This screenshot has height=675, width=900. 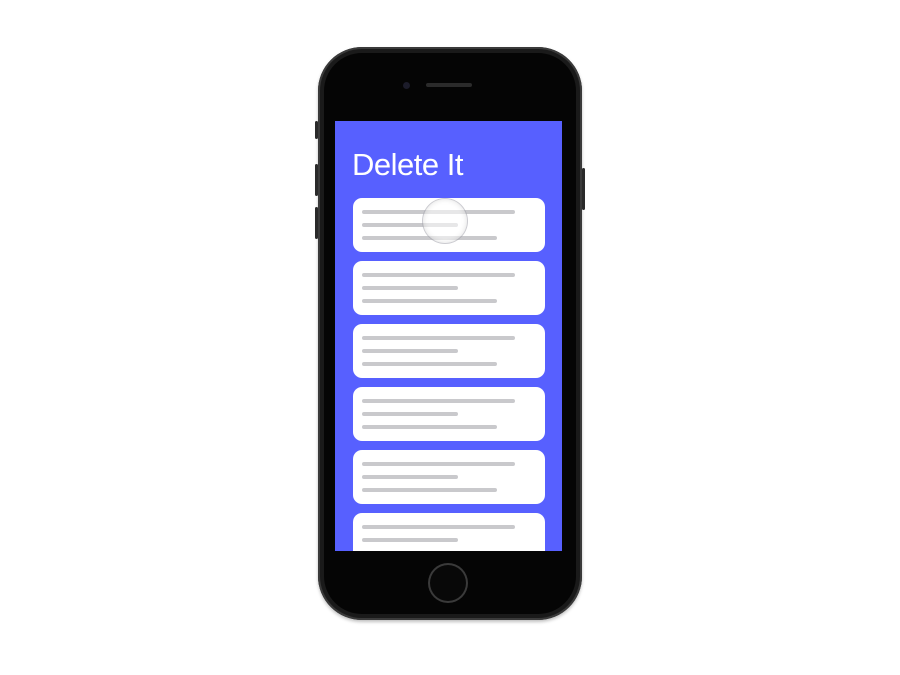 I want to click on front-camera-icon, so click(x=406, y=85).